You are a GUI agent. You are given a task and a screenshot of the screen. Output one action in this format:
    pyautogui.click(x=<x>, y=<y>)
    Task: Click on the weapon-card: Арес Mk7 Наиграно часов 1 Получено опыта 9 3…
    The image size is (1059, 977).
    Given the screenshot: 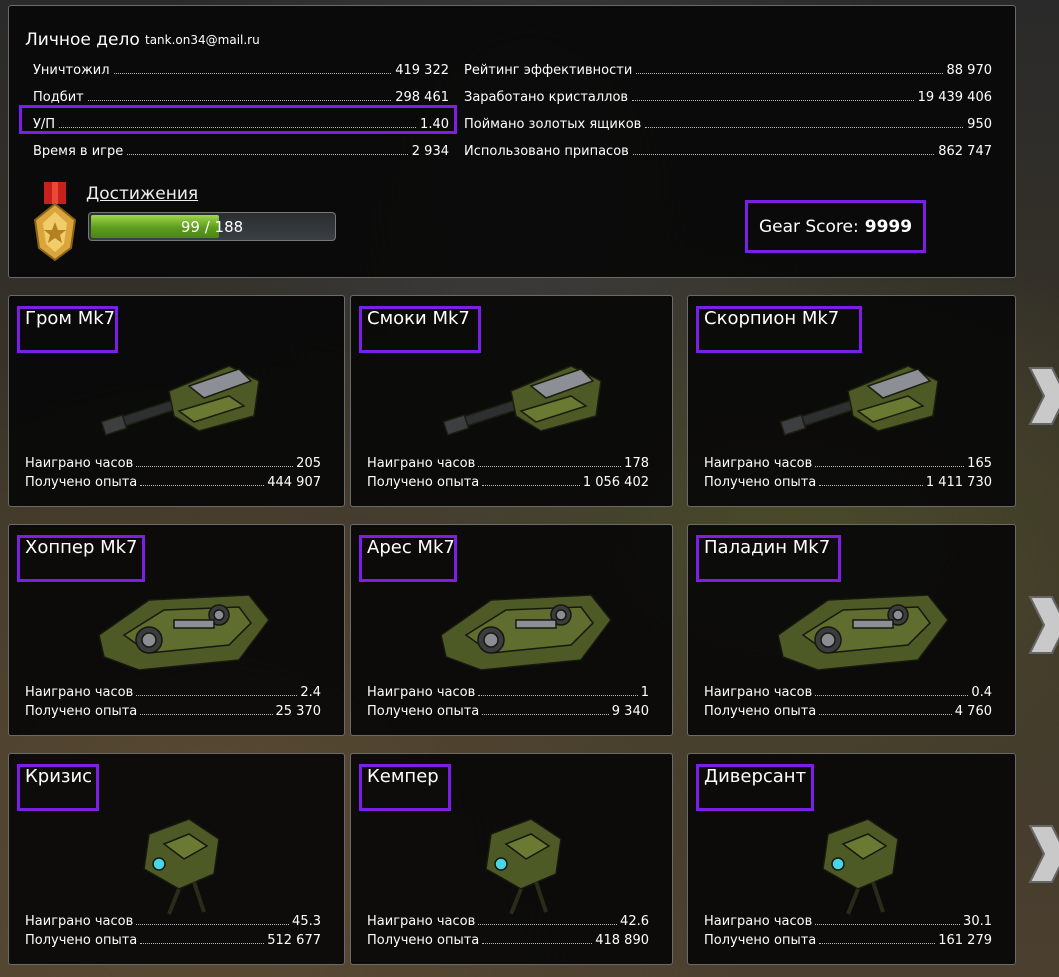 What is the action you would take?
    pyautogui.click(x=511, y=630)
    